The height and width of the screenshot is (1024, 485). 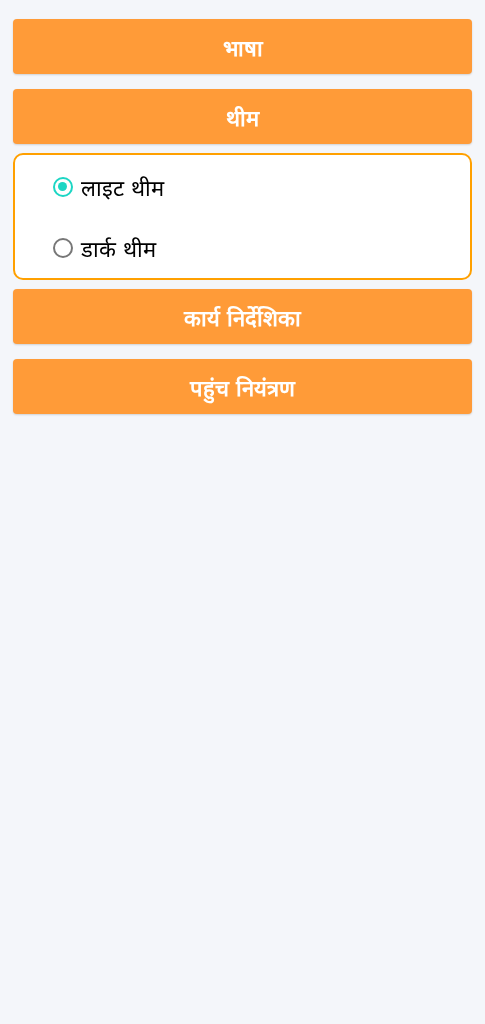 I want to click on menu-button: पहुंच नियंत्रण, so click(x=242, y=386).